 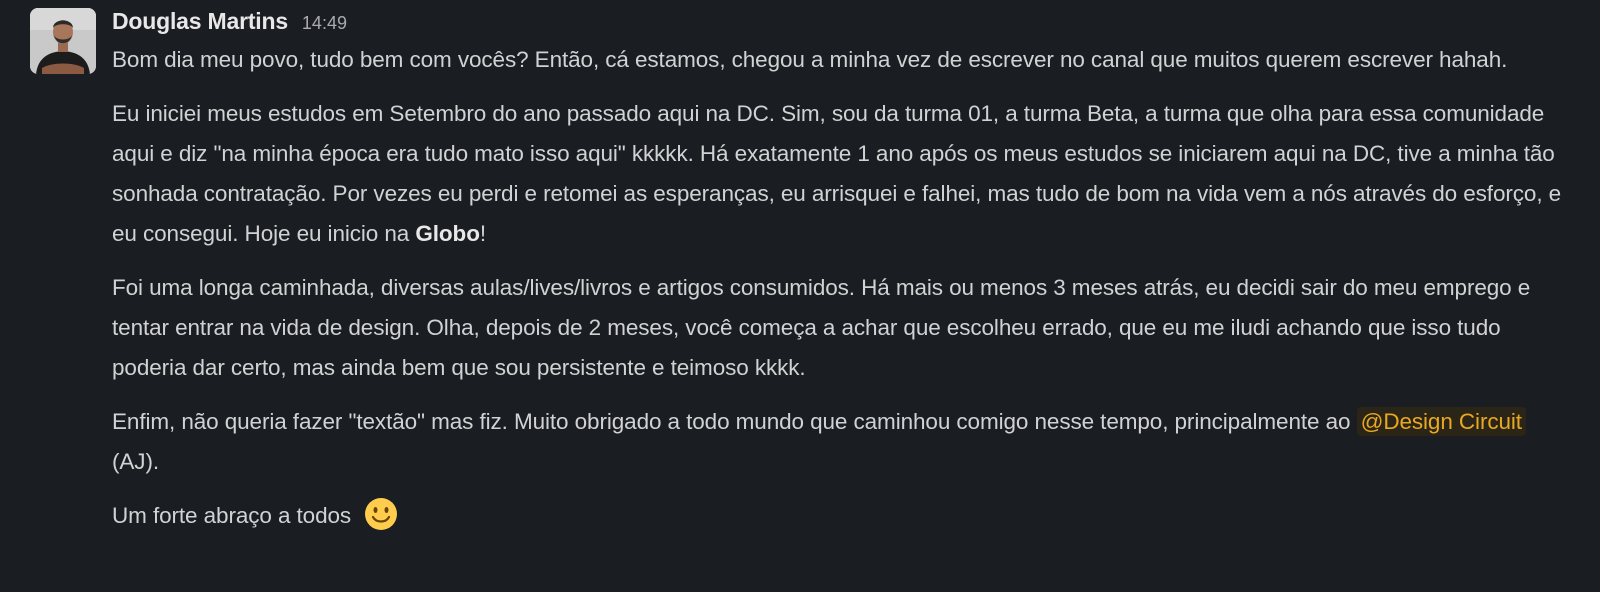 What do you see at coordinates (482, 233) in the screenshot?
I see `paragraph-text: !` at bounding box center [482, 233].